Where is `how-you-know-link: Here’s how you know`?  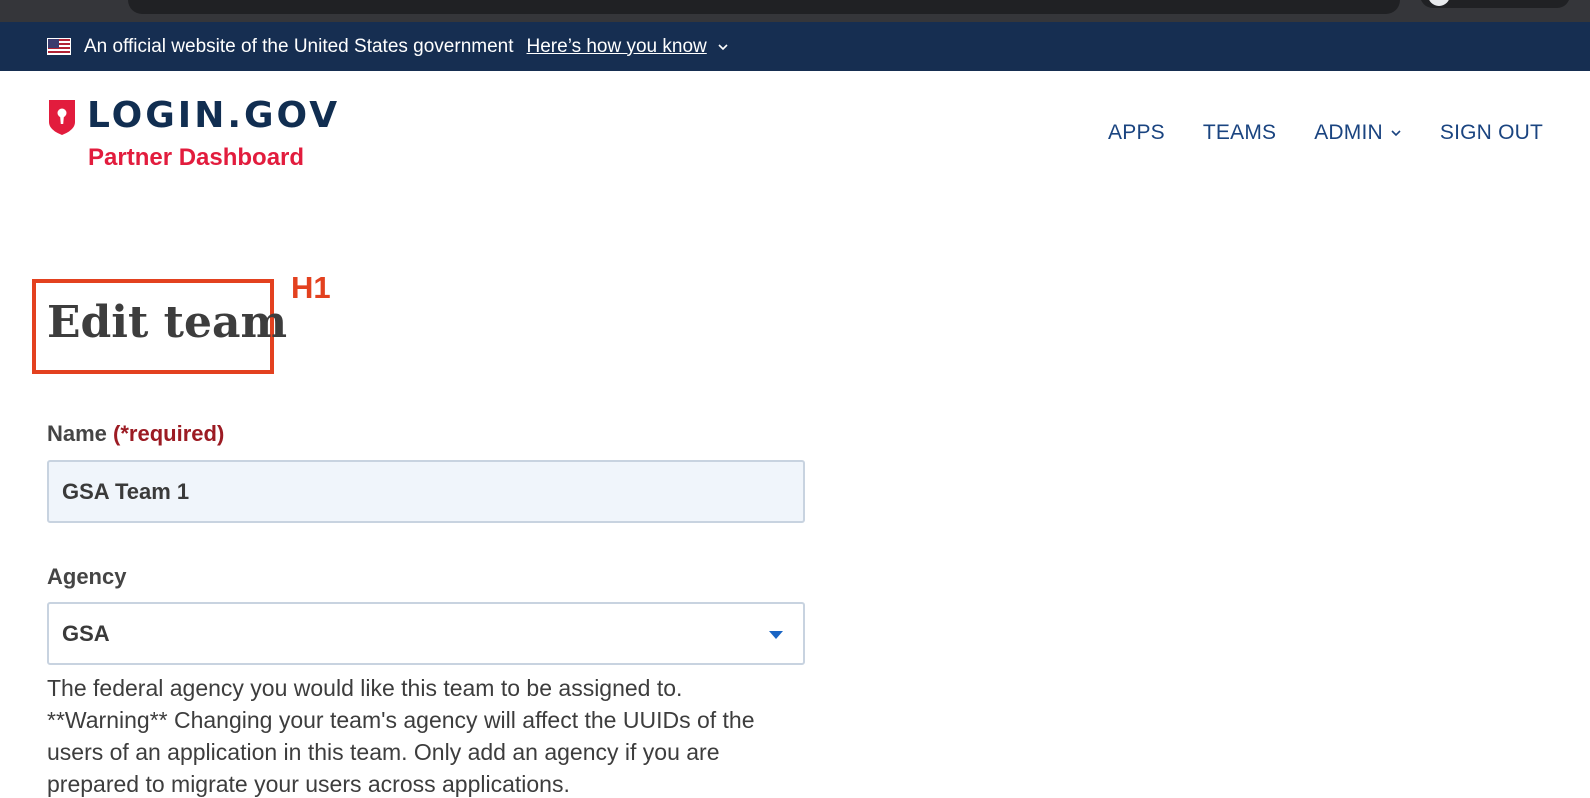 how-you-know-link: Here’s how you know is located at coordinates (617, 47).